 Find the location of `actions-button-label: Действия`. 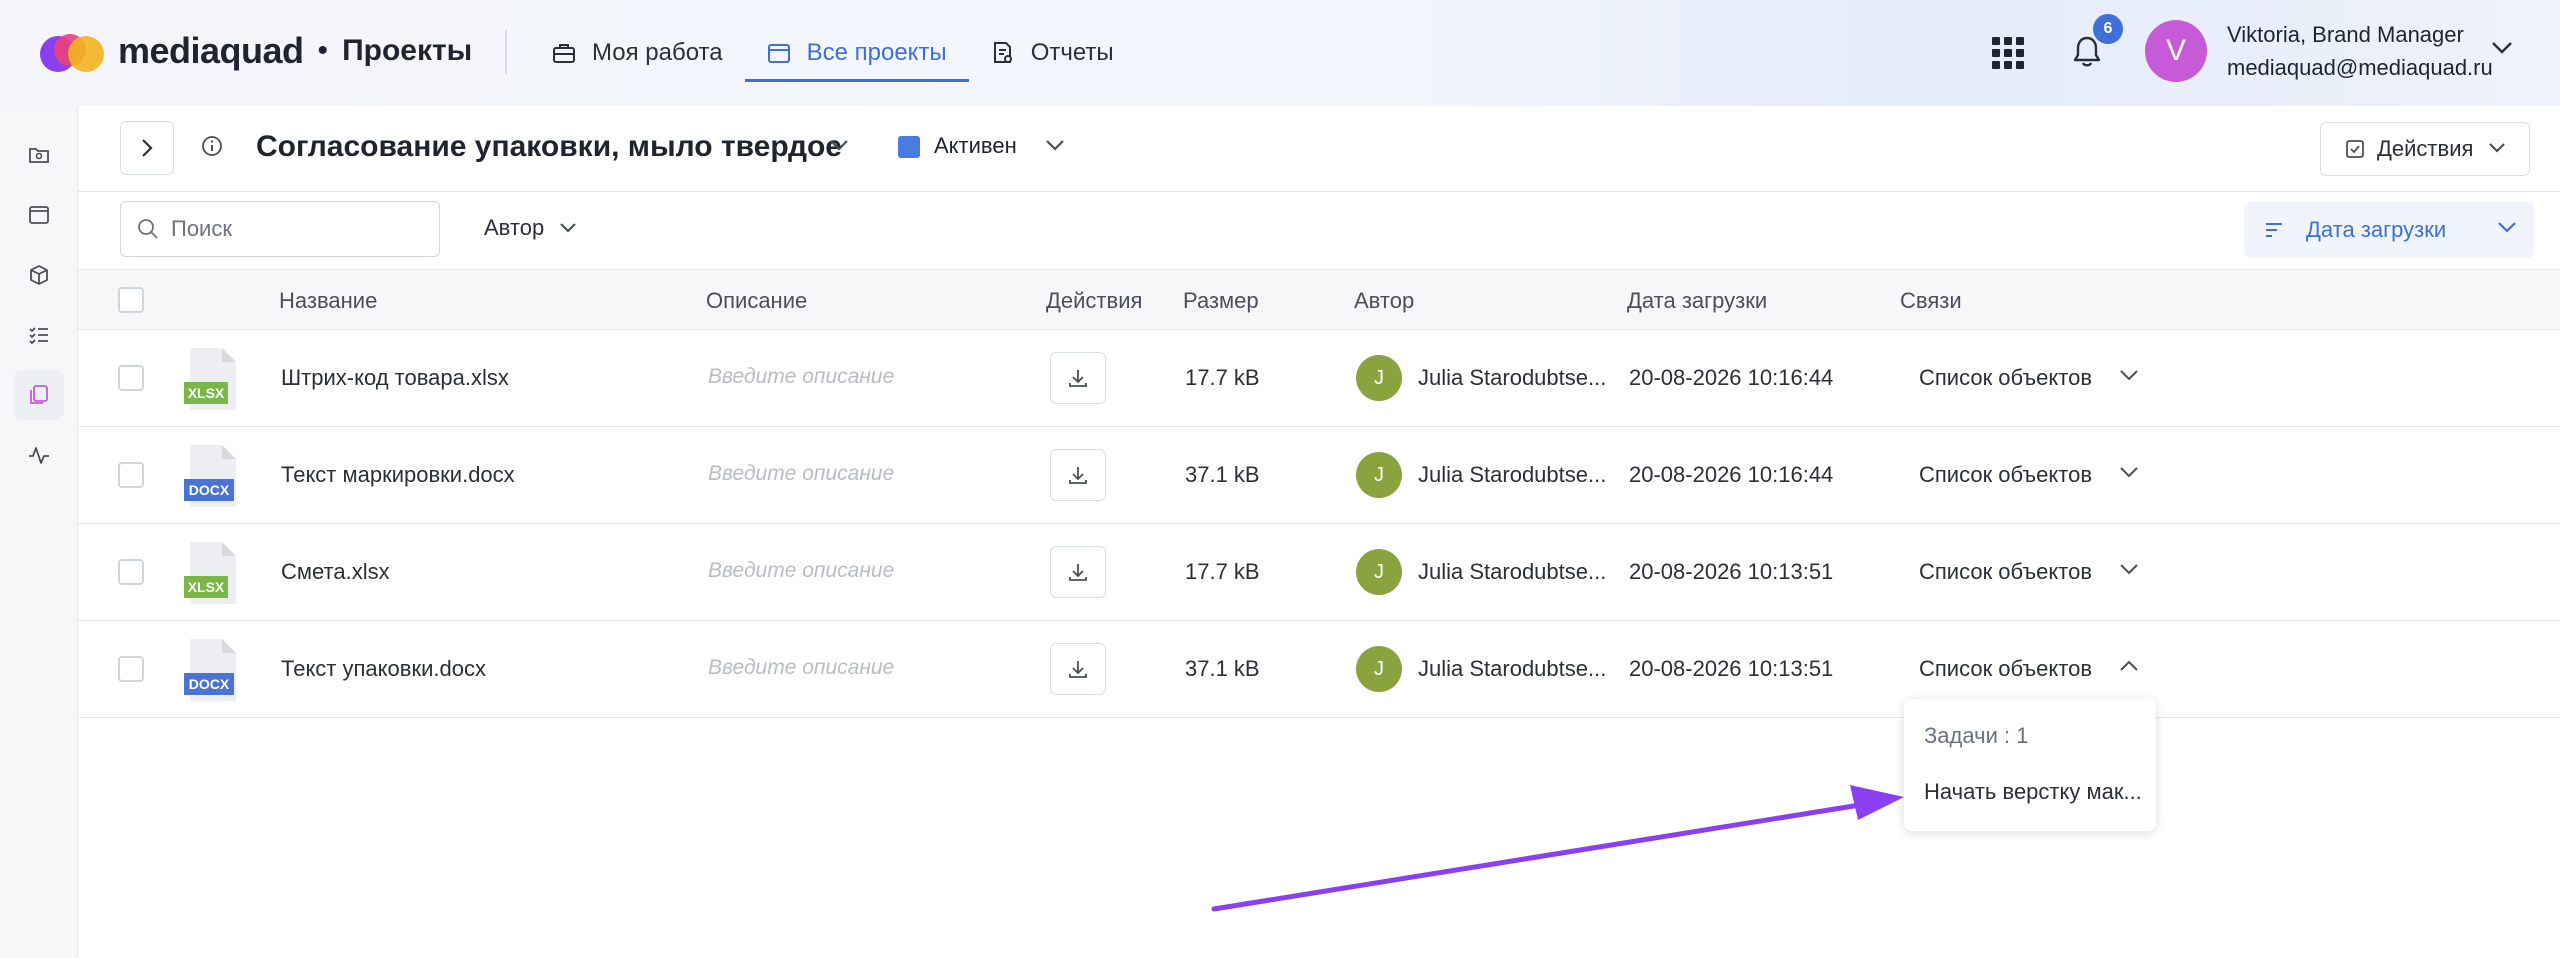

actions-button-label: Действия is located at coordinates (2425, 148).